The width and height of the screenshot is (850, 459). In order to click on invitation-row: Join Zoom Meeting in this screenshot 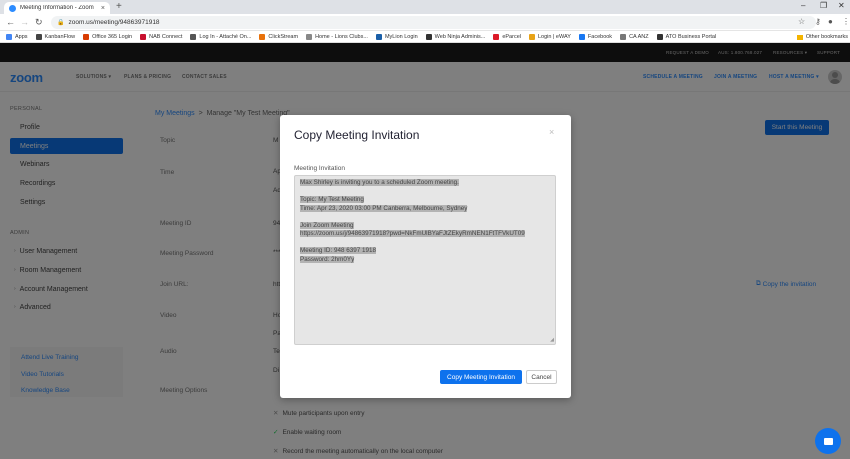, I will do `click(425, 226)`.